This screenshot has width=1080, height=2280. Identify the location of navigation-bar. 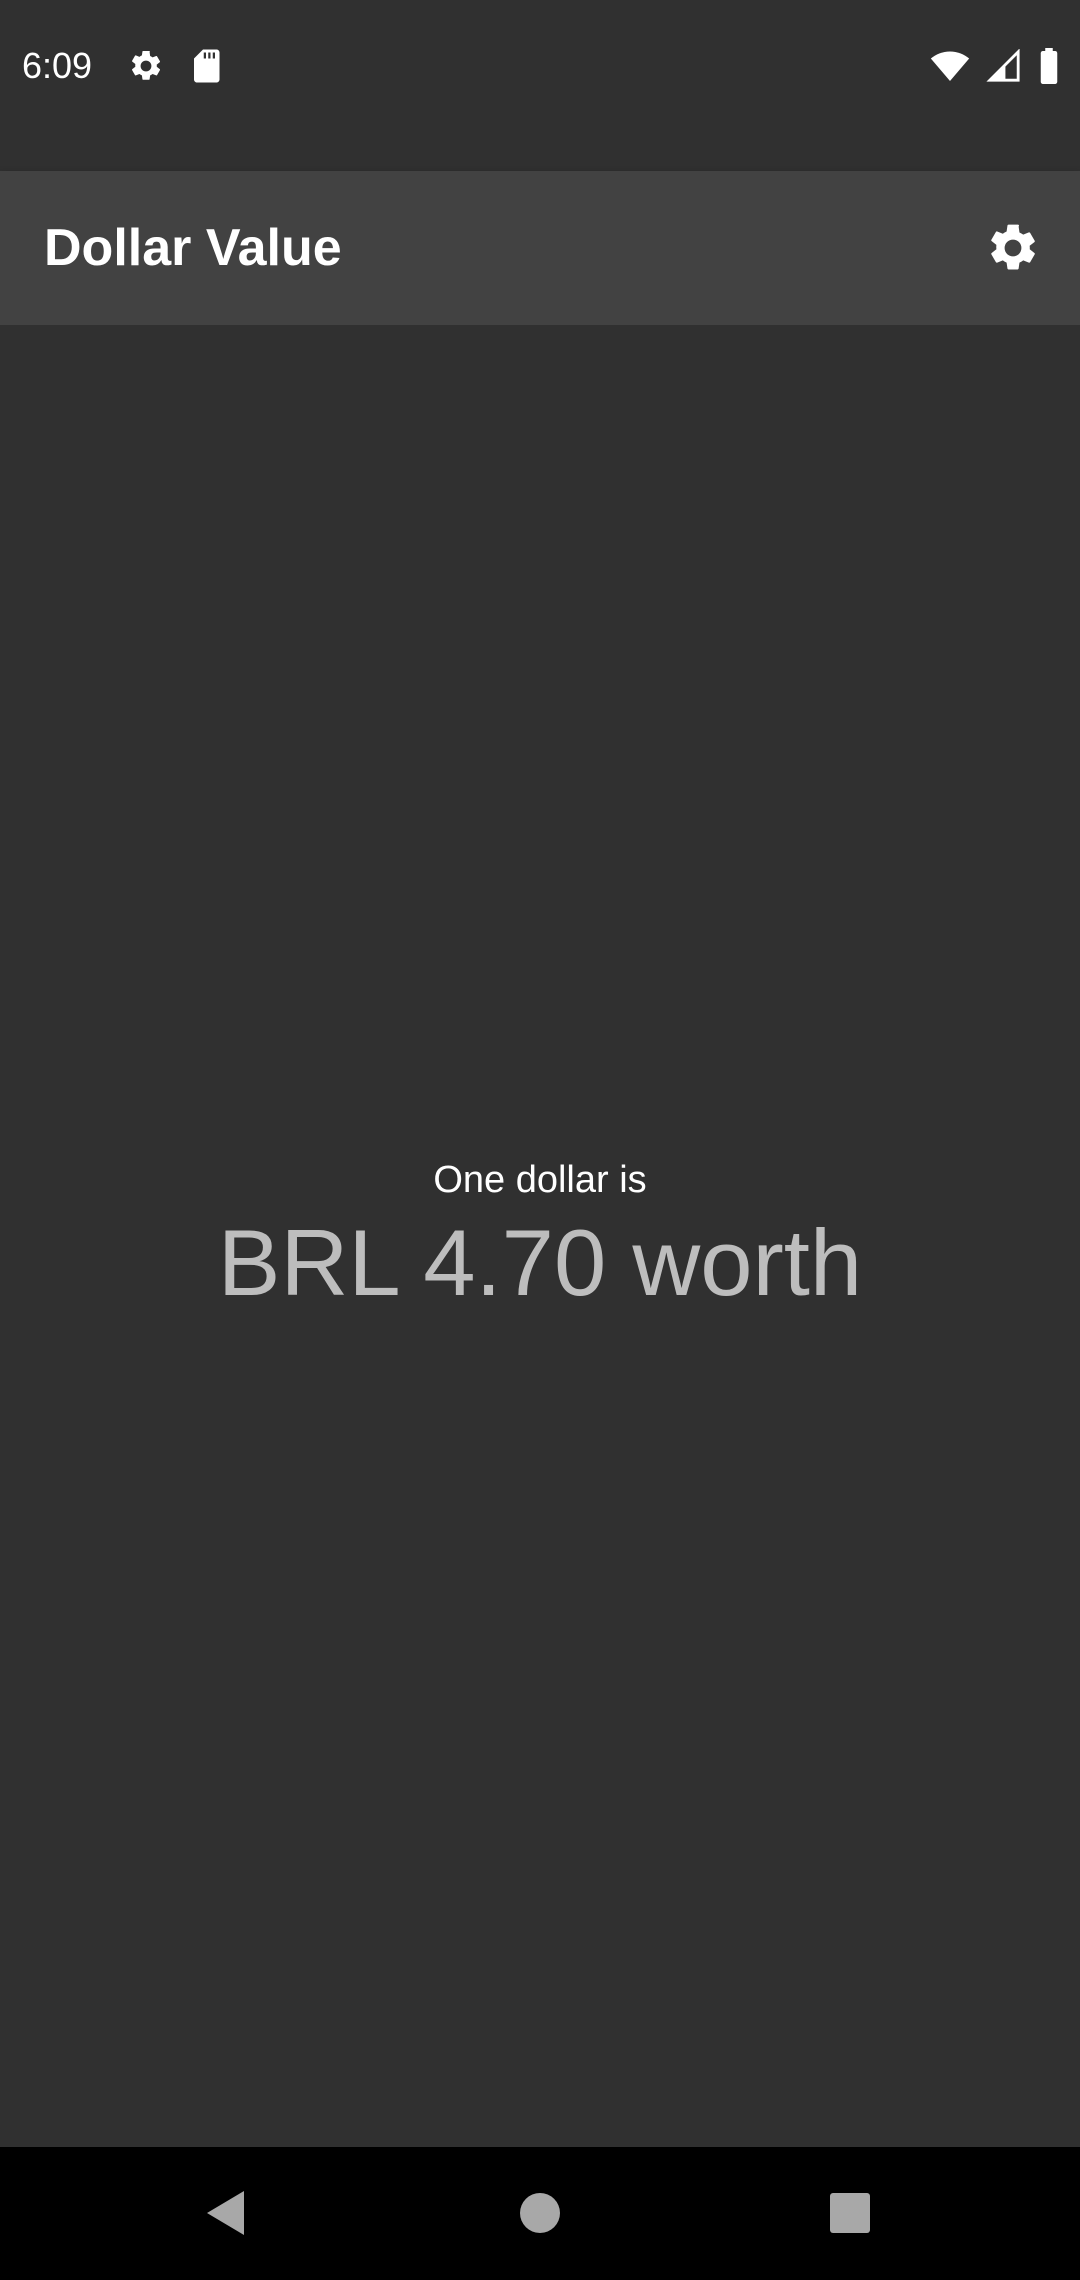
(540, 2213).